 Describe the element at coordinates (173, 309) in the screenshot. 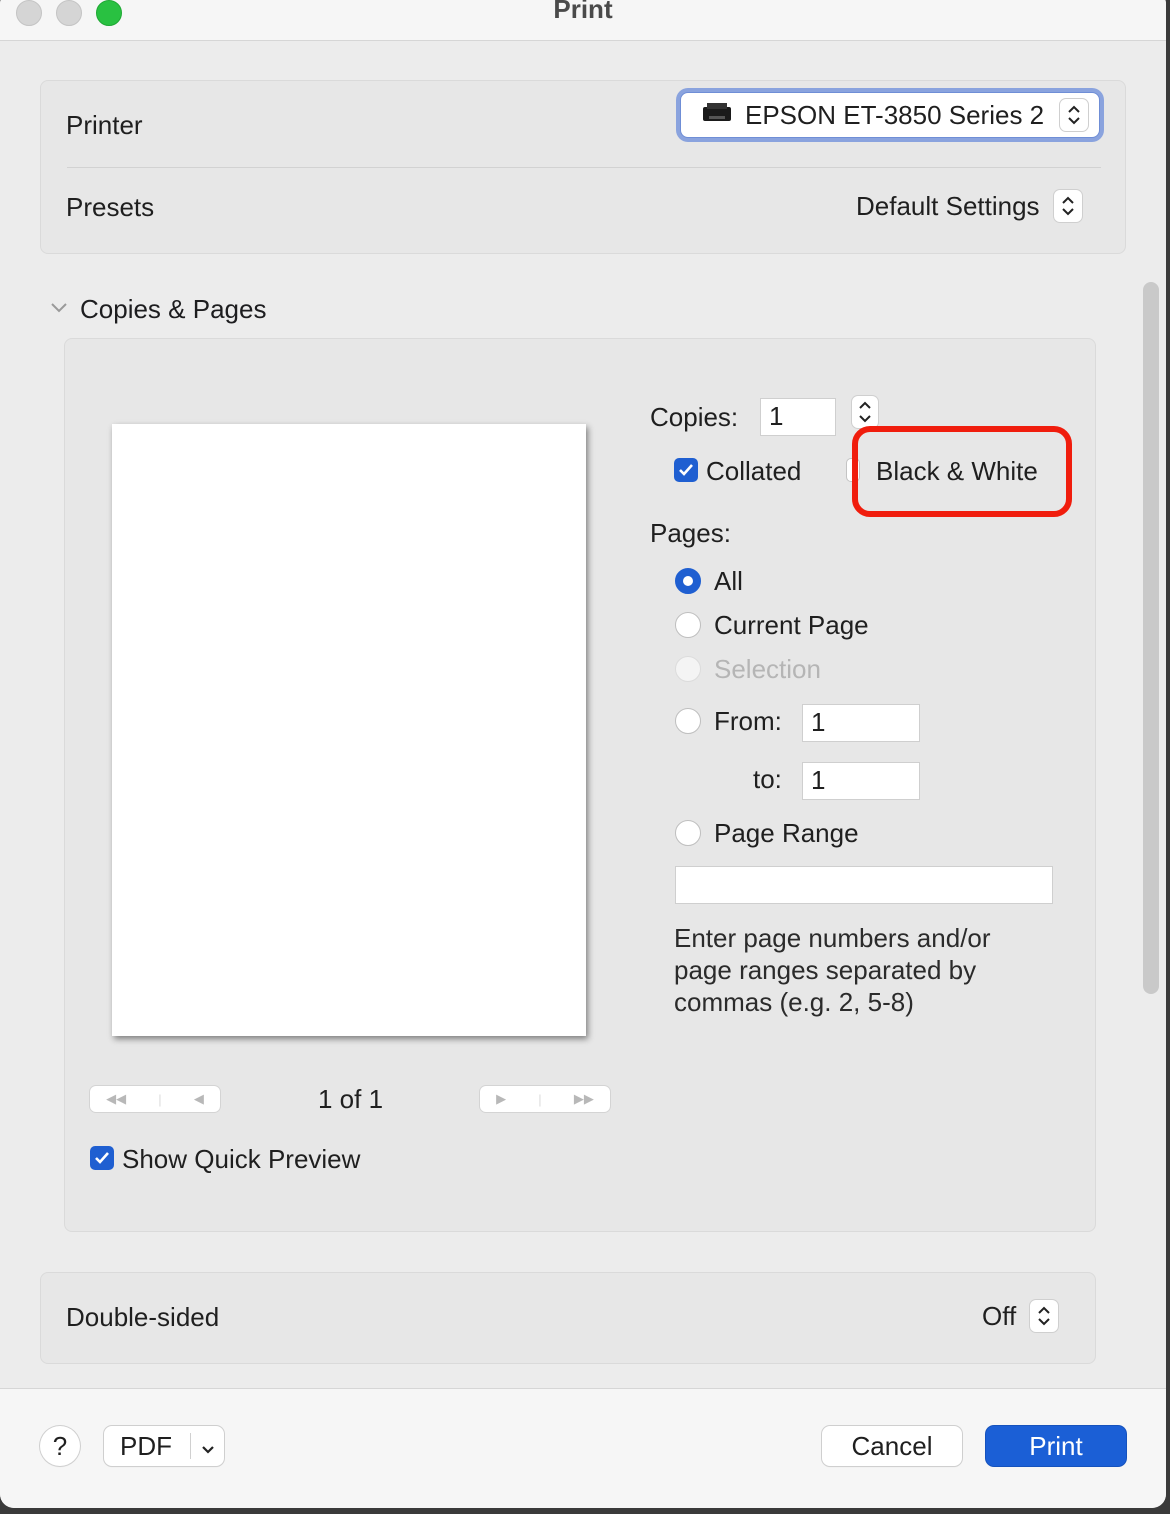

I see `section-title: Copies & Pages` at that location.